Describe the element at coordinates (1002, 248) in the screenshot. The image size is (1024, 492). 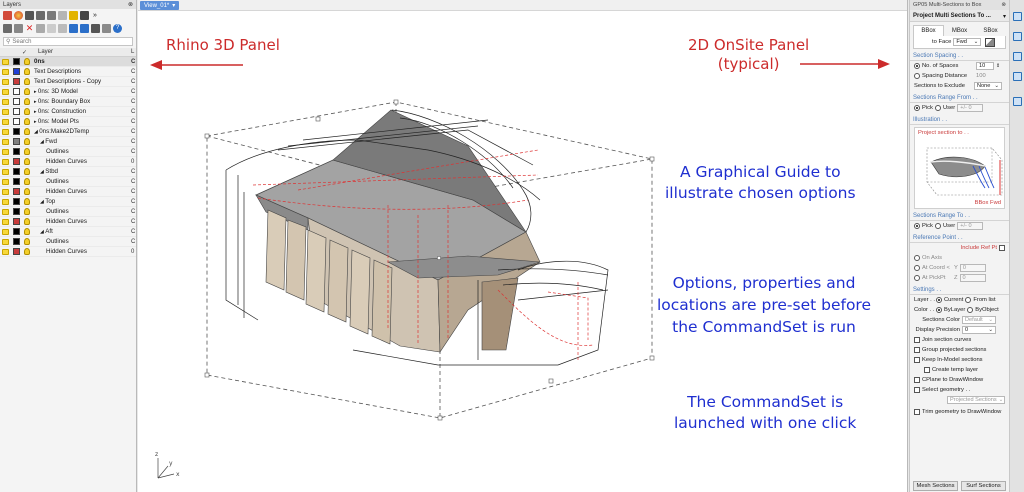
I see `include-ref-checkbox` at that location.